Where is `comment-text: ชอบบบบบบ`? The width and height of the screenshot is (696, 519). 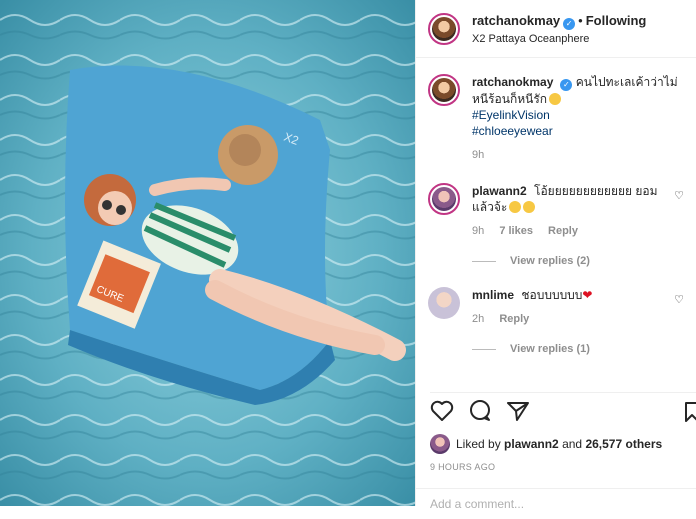
comment-text: ชอบบบบบบ is located at coordinates (552, 295).